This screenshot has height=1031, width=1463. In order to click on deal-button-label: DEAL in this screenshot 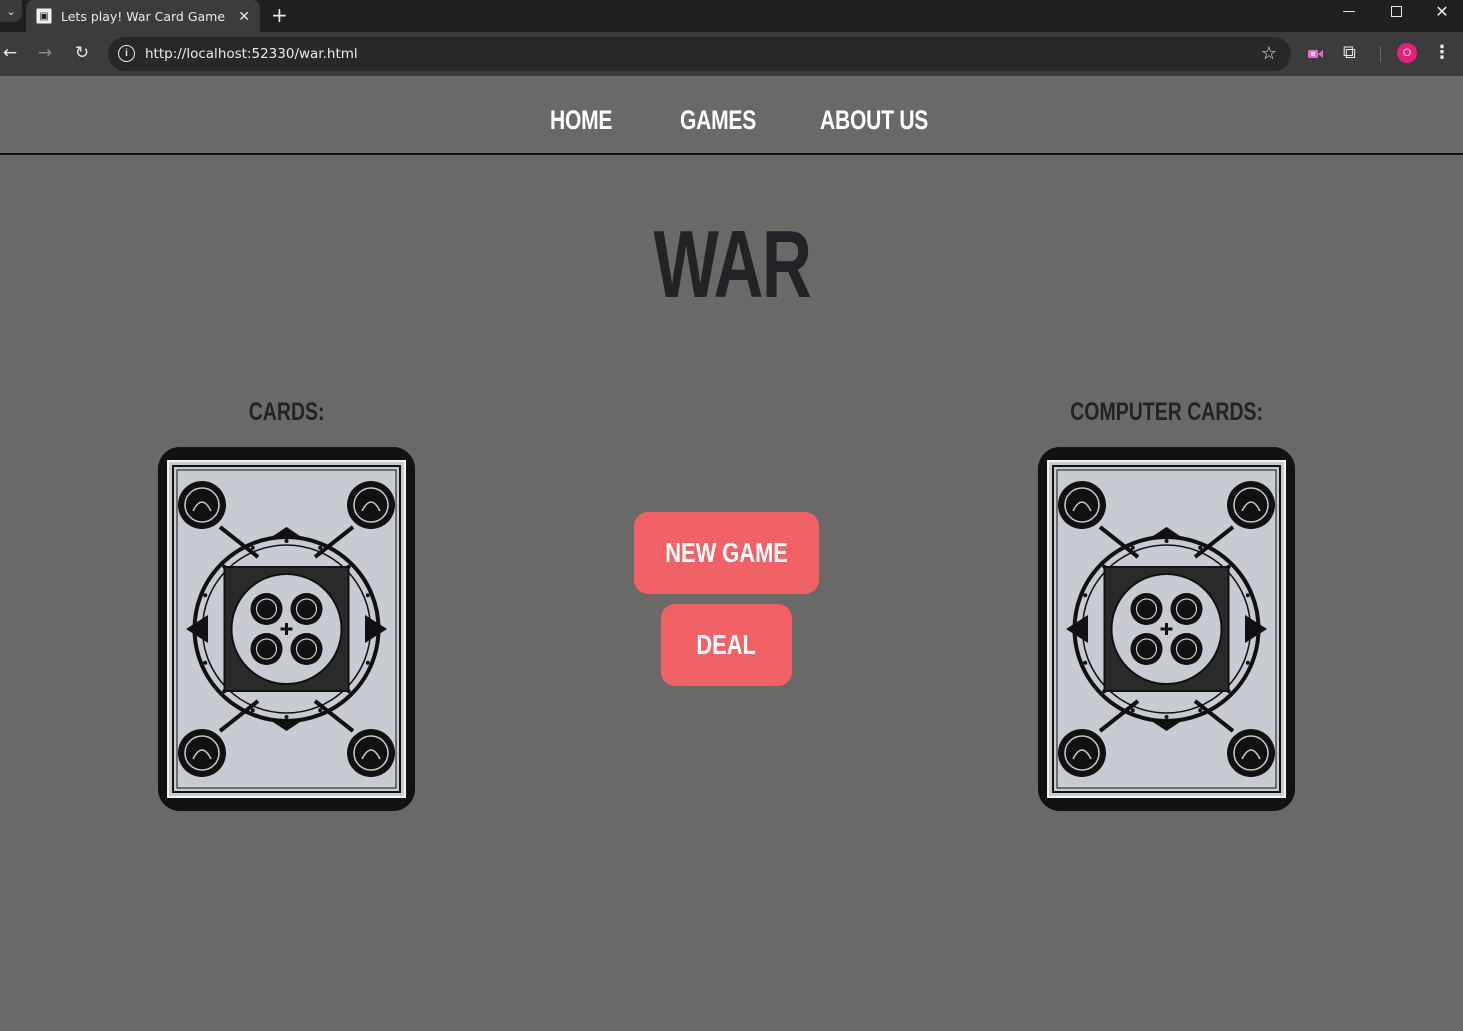, I will do `click(726, 644)`.